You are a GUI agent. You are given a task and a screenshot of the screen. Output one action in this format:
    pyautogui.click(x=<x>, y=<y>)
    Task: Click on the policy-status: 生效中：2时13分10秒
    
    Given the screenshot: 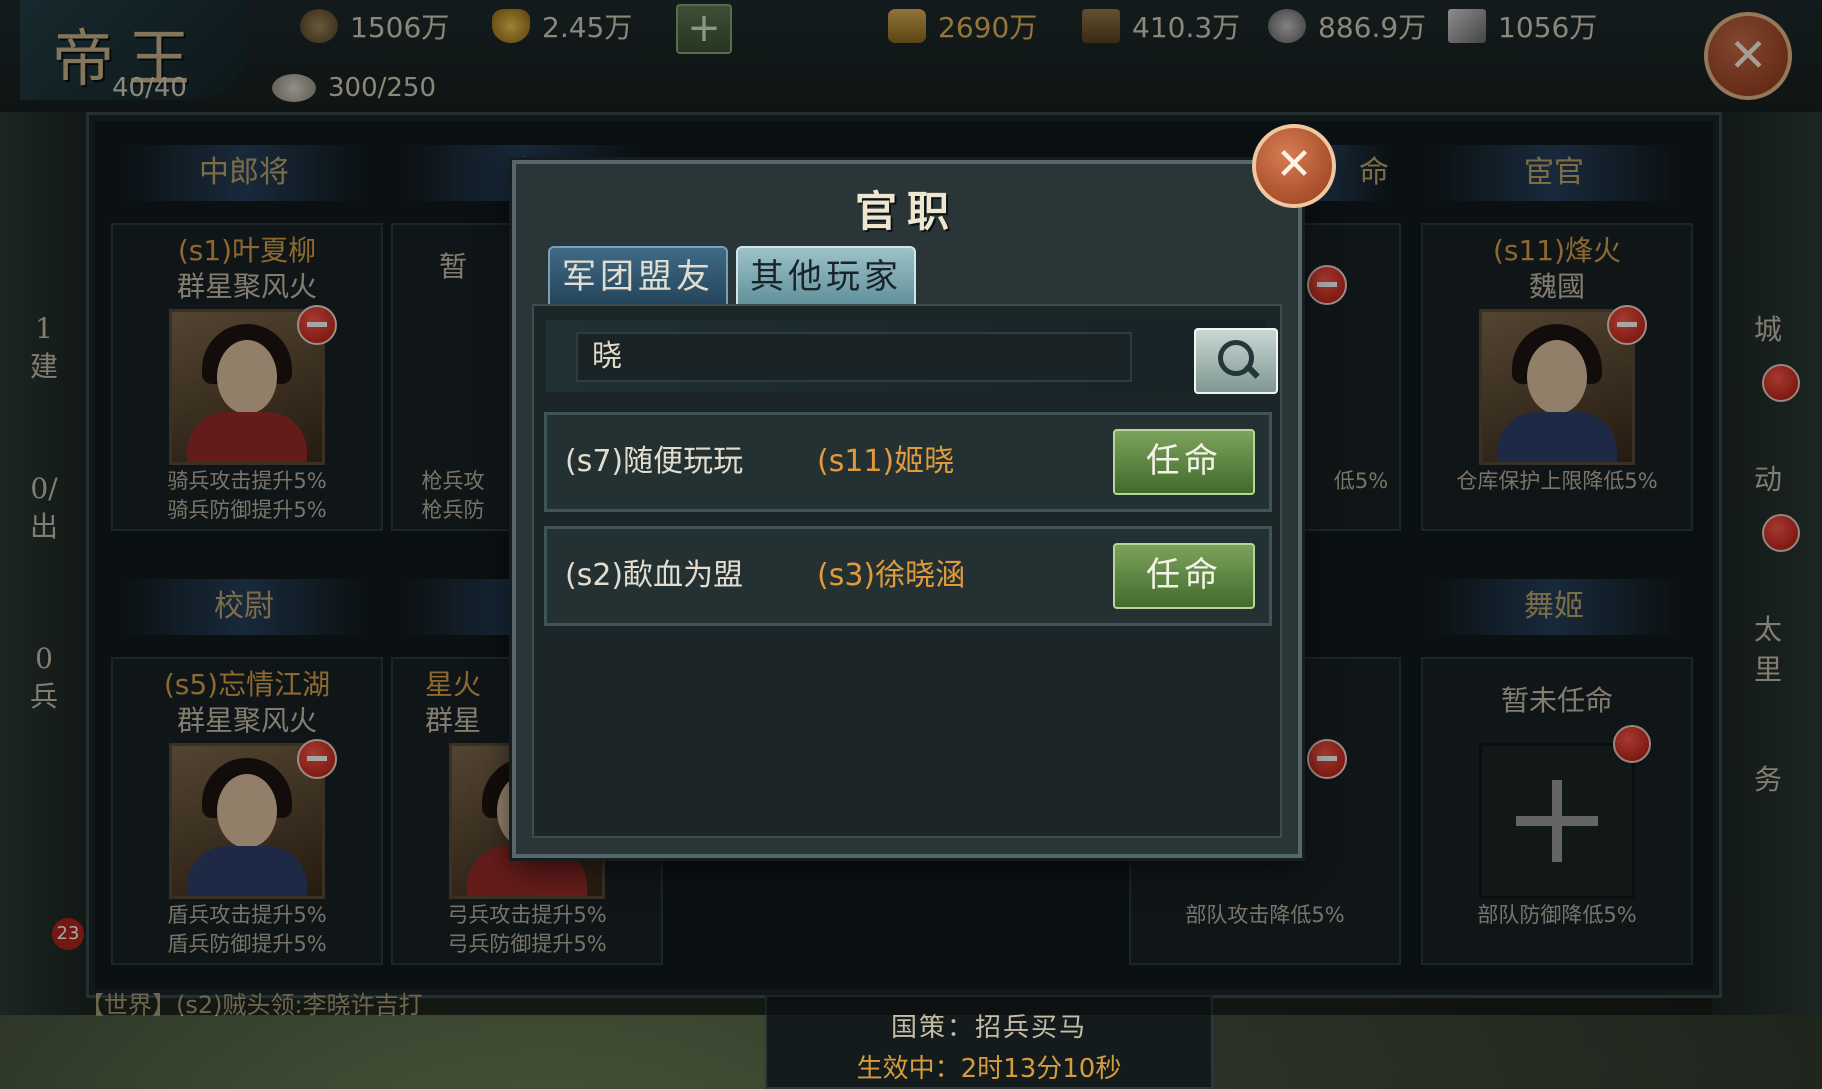 What is the action you would take?
    pyautogui.click(x=989, y=1069)
    